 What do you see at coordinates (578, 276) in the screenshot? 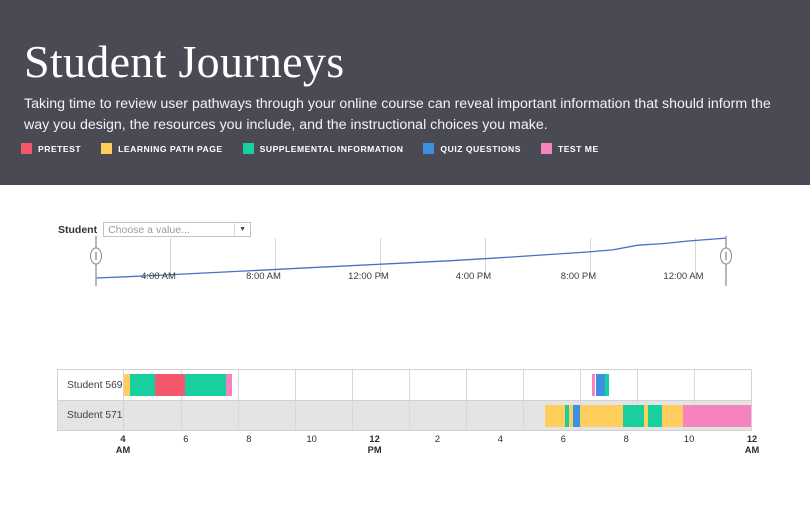
I see `timeline-tick-label: 8:00 PM` at bounding box center [578, 276].